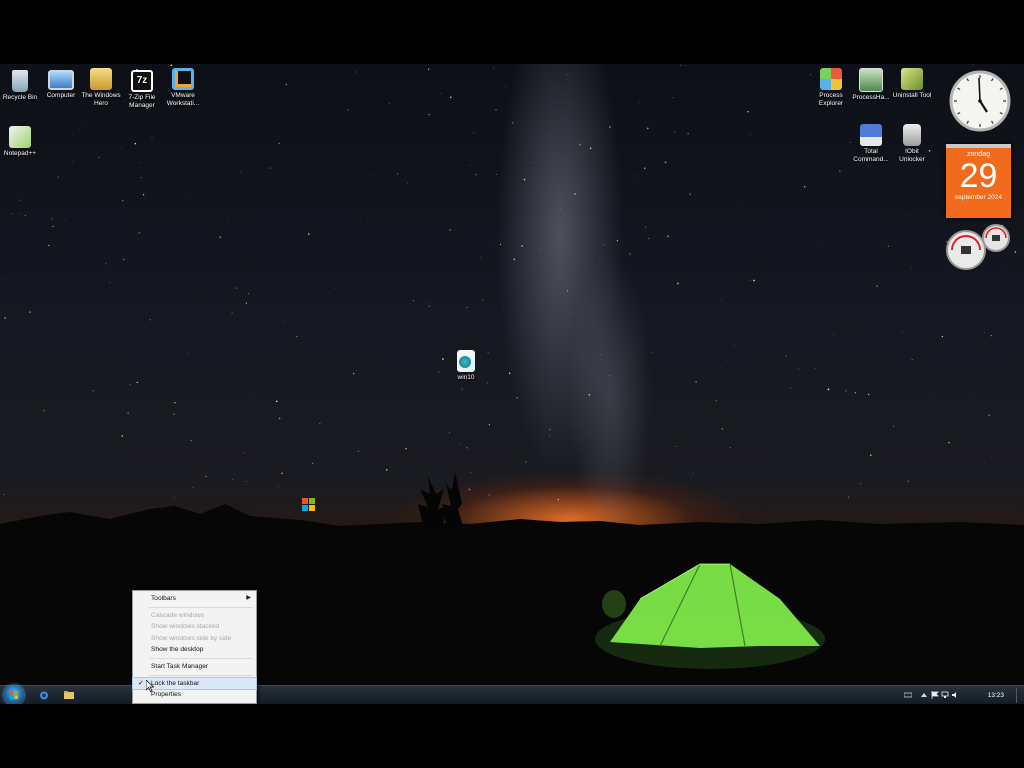 This screenshot has height=768, width=1024. What do you see at coordinates (871, 80) in the screenshot?
I see `process-hacker-icon` at bounding box center [871, 80].